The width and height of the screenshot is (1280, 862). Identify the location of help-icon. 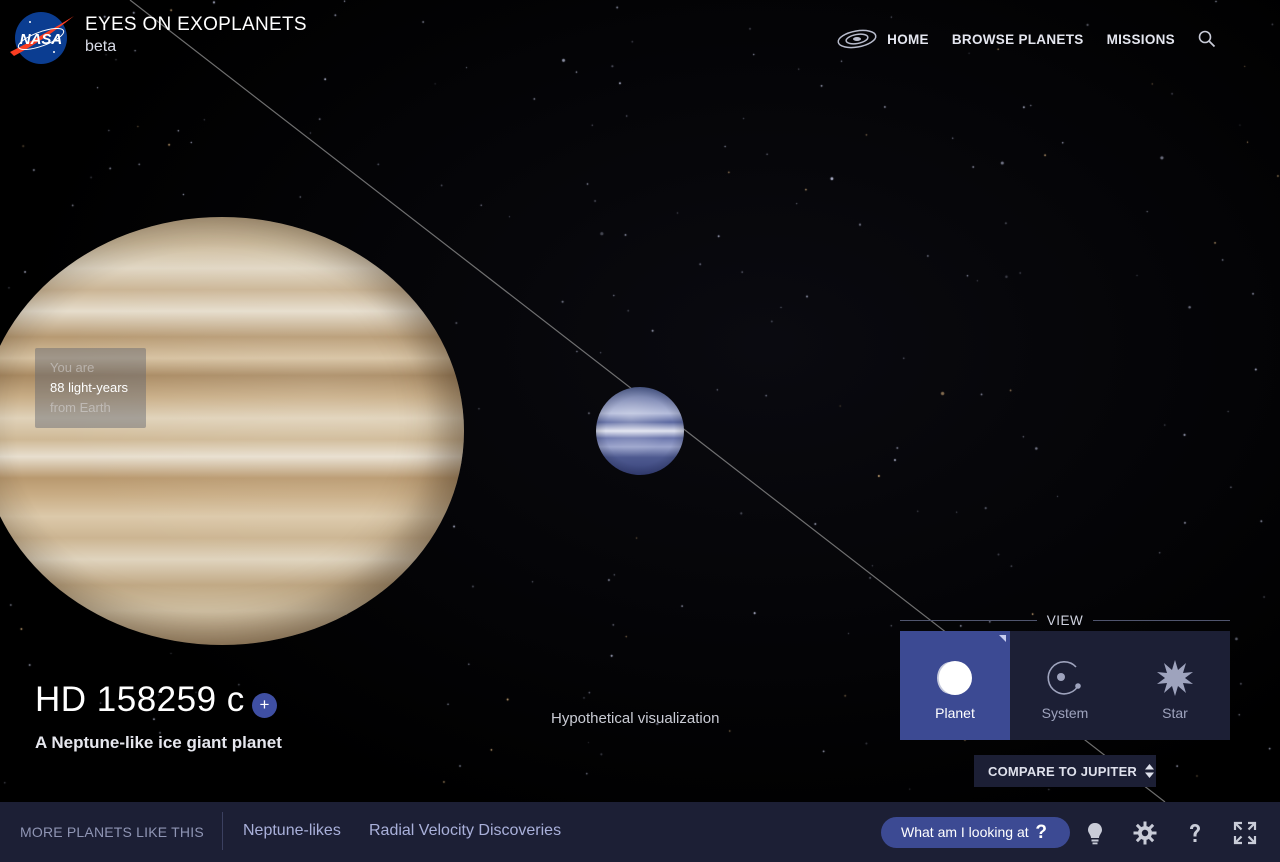
(1195, 833).